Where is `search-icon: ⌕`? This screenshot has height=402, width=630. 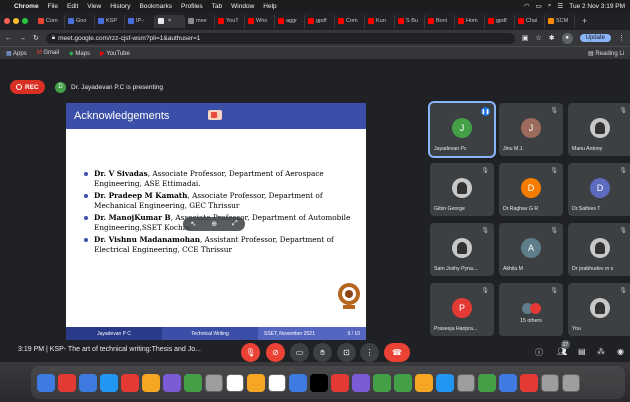
search-icon: ⌕ is located at coordinates (550, 6).